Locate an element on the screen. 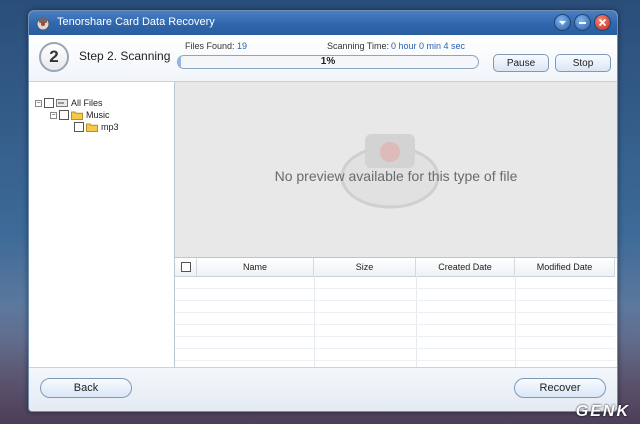  scanning-time-value: 0 hour 0 min 4 sec is located at coordinates (428, 46).